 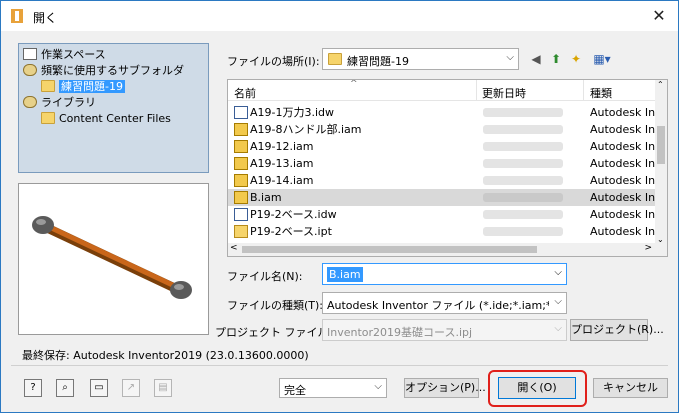 What do you see at coordinates (163, 388) in the screenshot?
I see `properties-icon: ▤` at bounding box center [163, 388].